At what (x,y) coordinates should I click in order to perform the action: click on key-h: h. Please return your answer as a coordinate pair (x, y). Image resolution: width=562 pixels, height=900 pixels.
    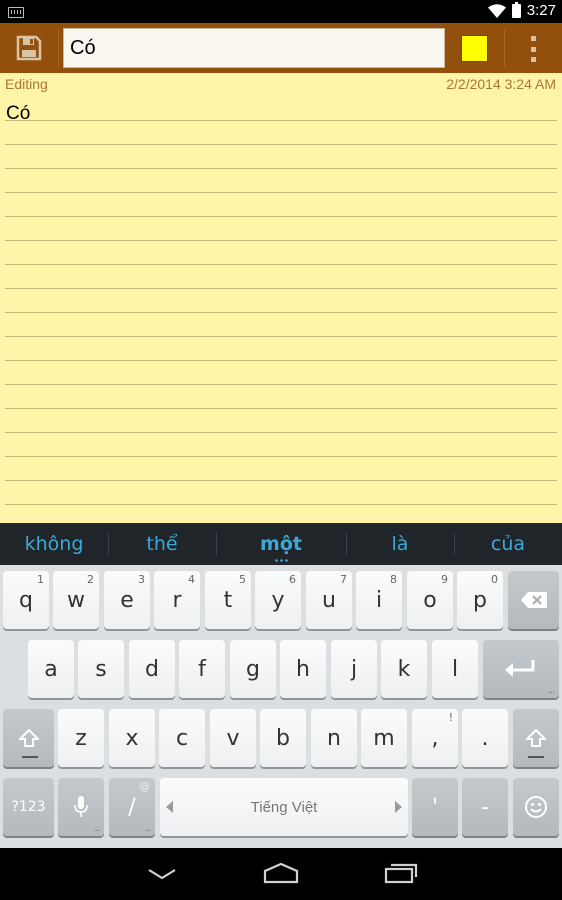
    Looking at the image, I should click on (303, 669).